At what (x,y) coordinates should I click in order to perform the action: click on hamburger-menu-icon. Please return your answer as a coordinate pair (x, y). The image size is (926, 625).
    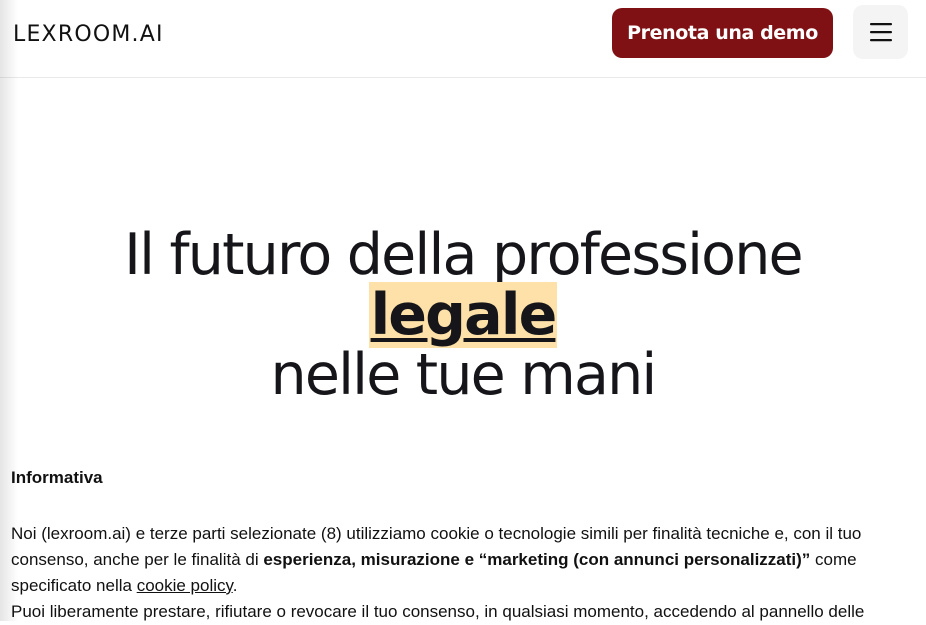
    Looking at the image, I should click on (880, 32).